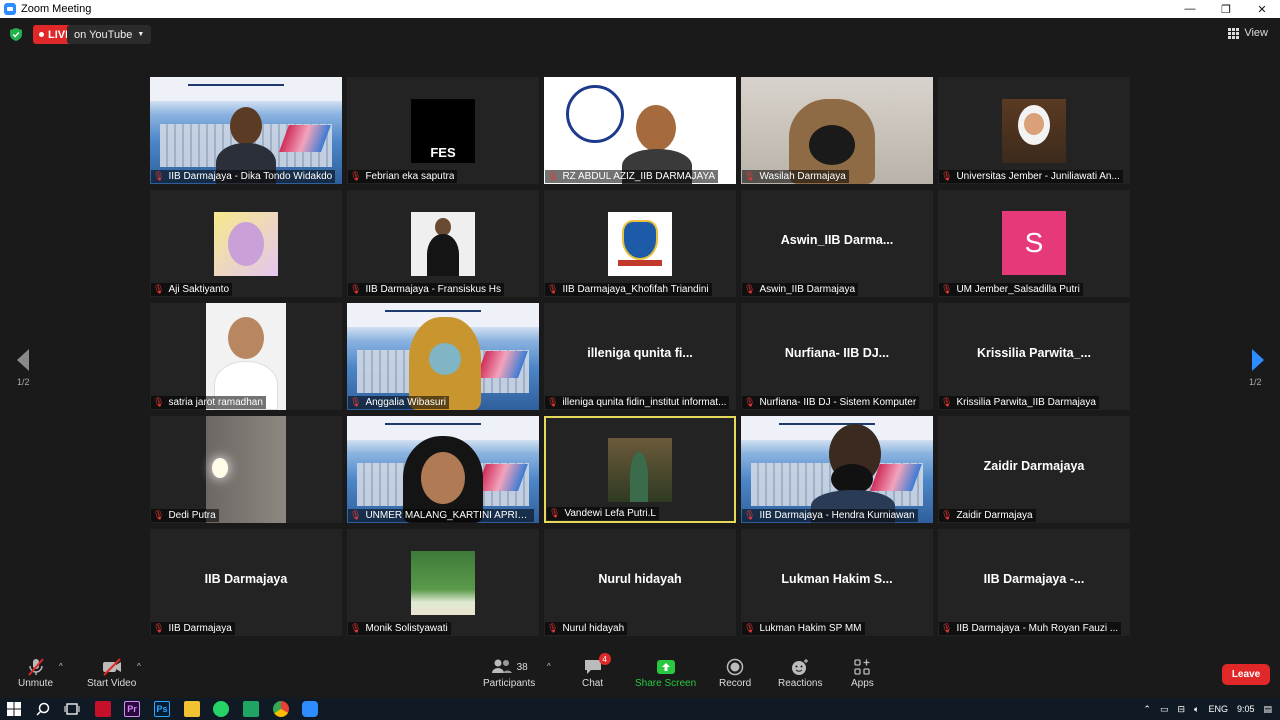 This screenshot has width=1280, height=720. I want to click on participant-name-label: 🎙︎ Nurfiana- IIB DJ - Sistem Komputer, so click(831, 402).